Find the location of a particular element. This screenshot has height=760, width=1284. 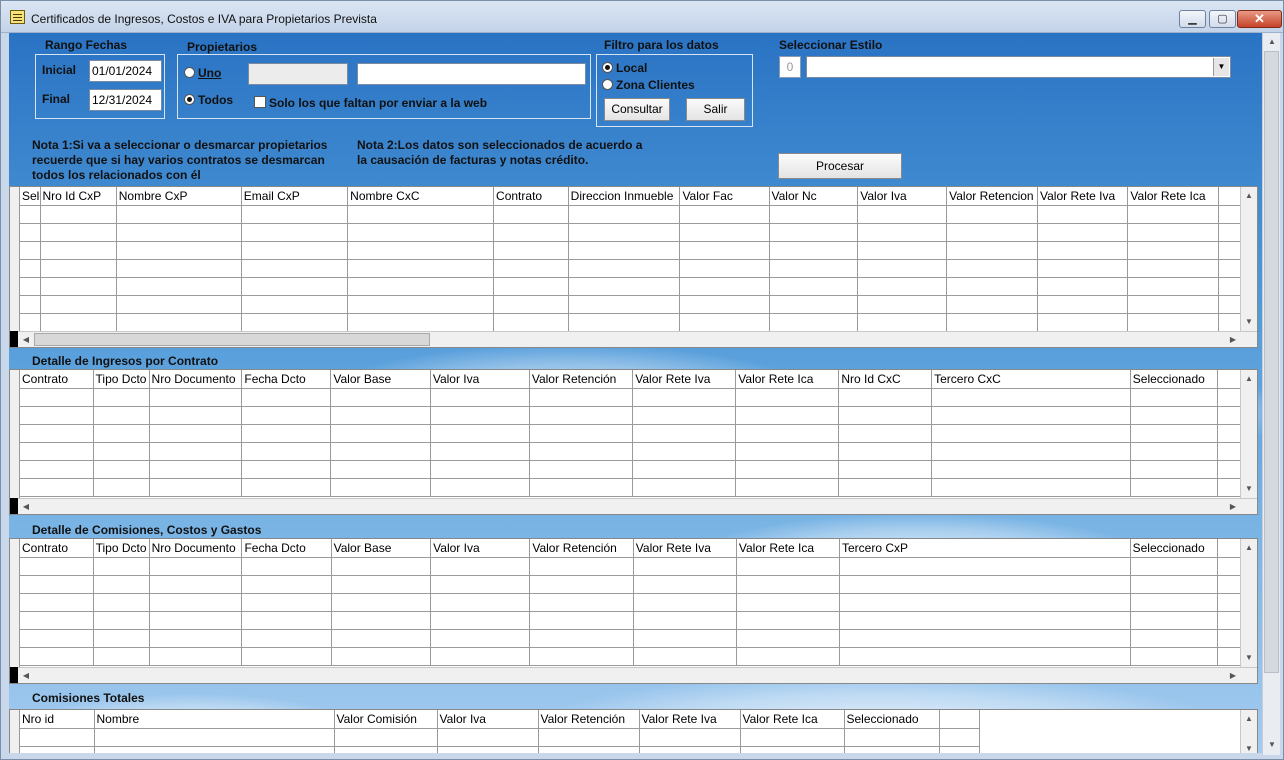

consultar-button: Consultar is located at coordinates (637, 109).